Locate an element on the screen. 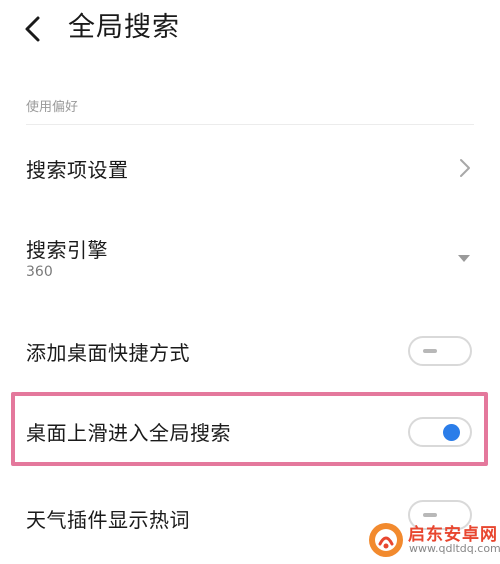 The image size is (500, 564). settings-row-search-engine: 搜索引擎 360 is located at coordinates (250, 254).